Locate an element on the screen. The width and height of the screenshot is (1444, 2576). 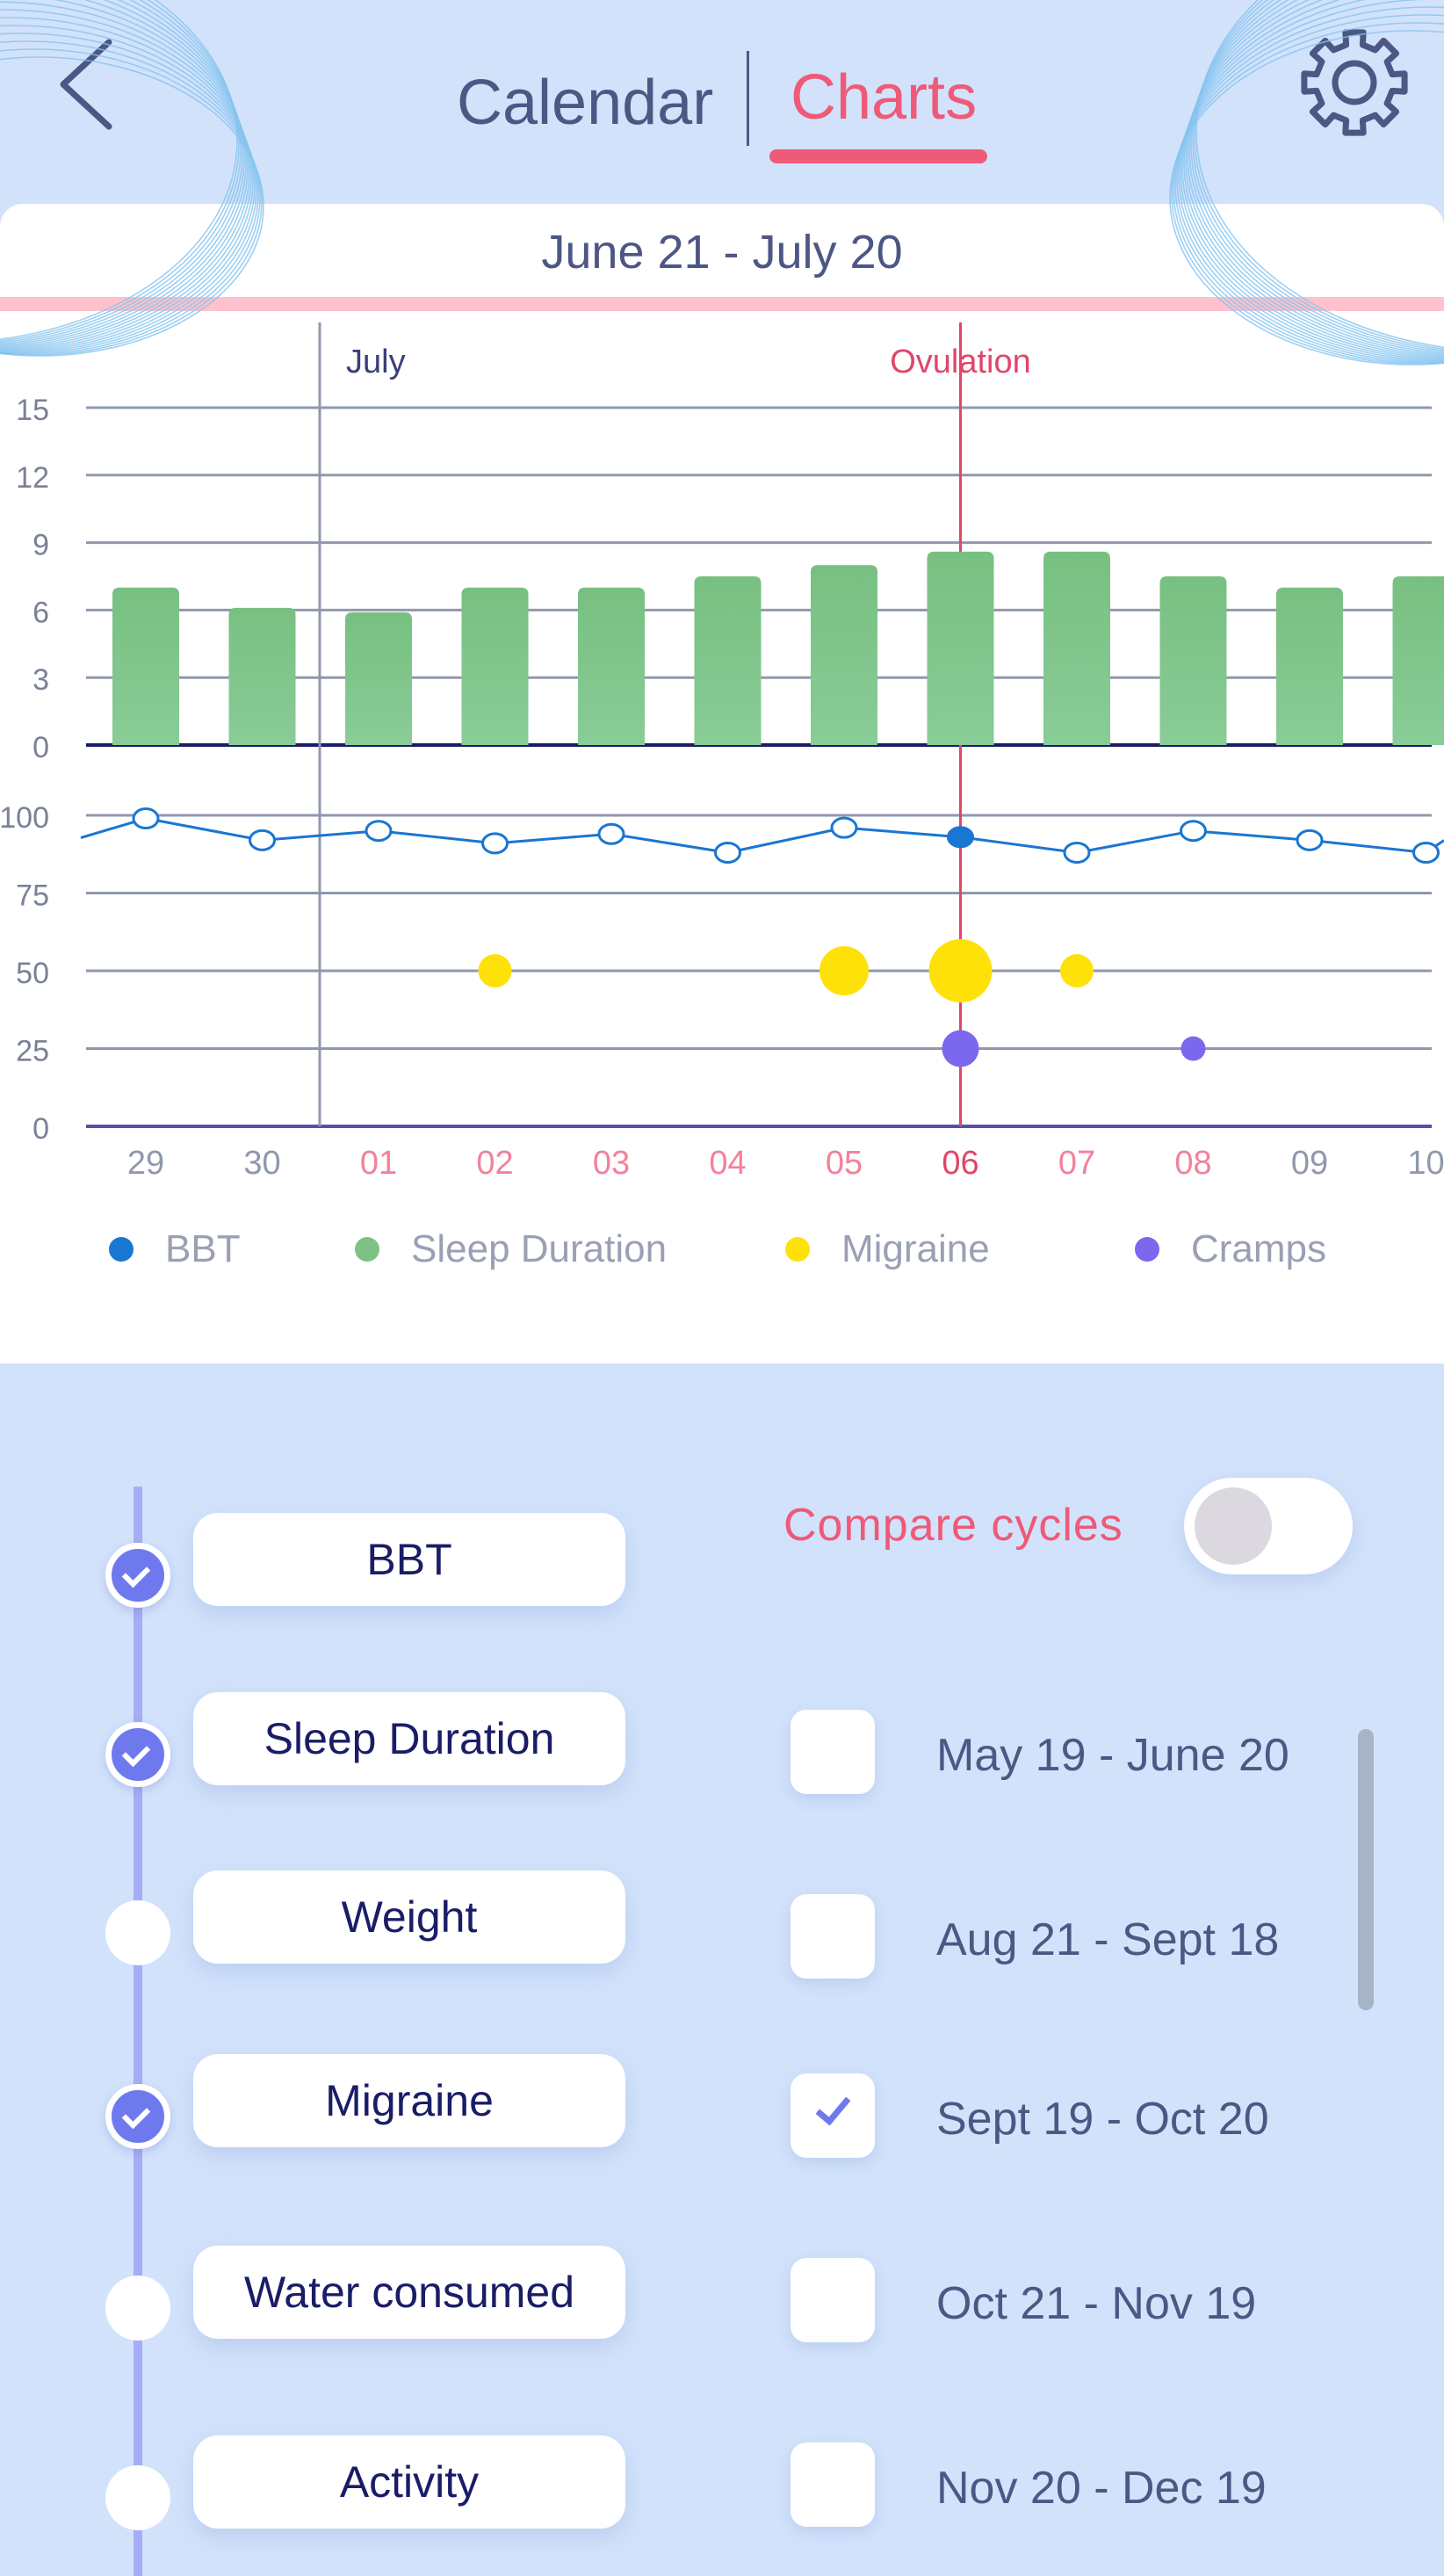
metric-pill-sleep-duration: Sleep Duration is located at coordinates (409, 1738).